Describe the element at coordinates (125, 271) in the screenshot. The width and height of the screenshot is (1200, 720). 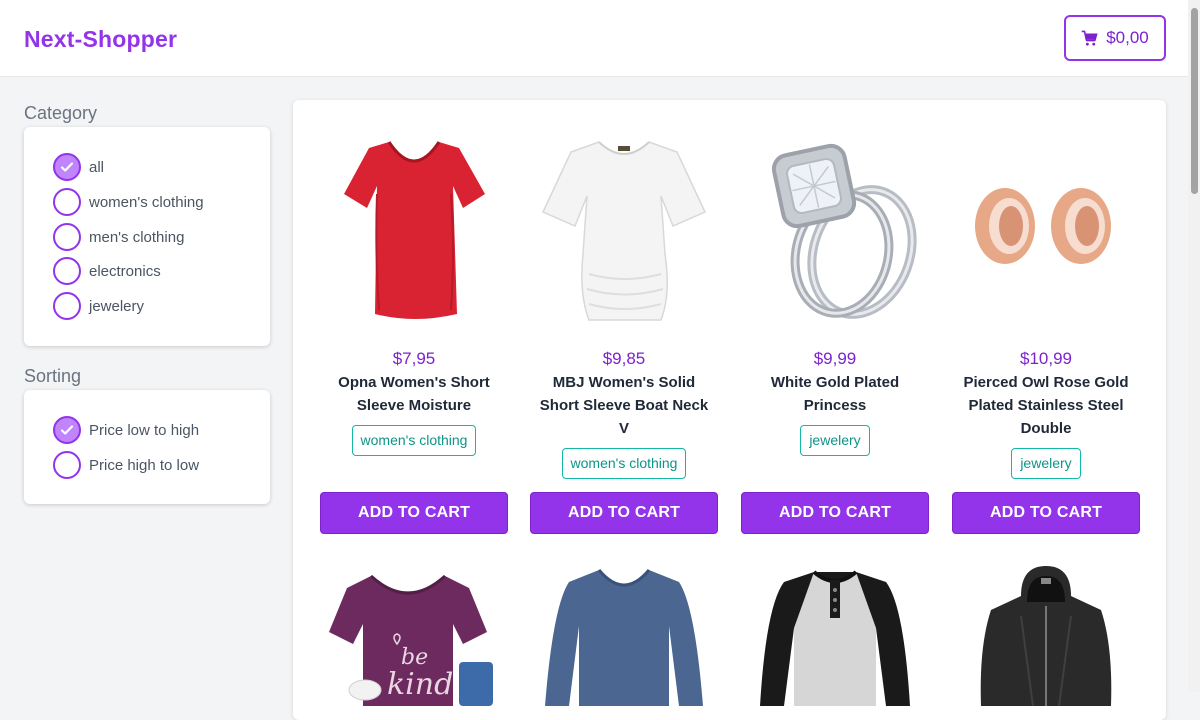
I see `category-label: electronics` at that location.